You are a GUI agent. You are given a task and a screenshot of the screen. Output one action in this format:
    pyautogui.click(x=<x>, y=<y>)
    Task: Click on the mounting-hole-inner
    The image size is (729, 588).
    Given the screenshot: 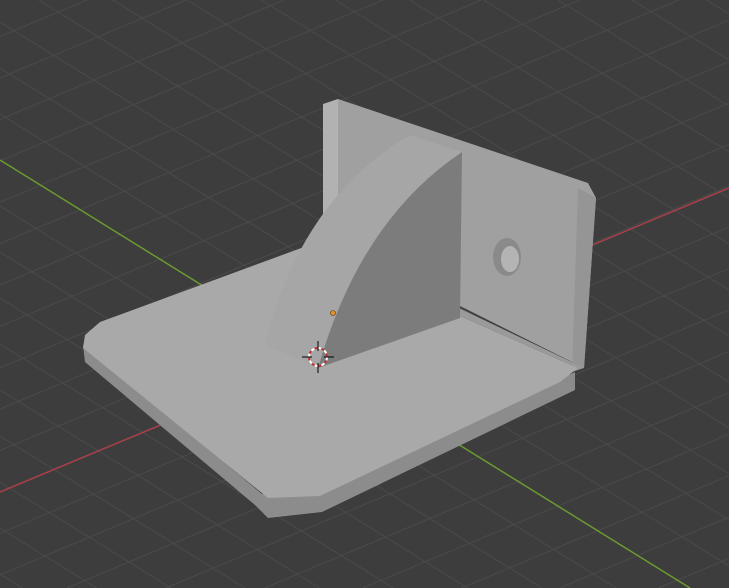 What is the action you would take?
    pyautogui.click(x=510, y=259)
    